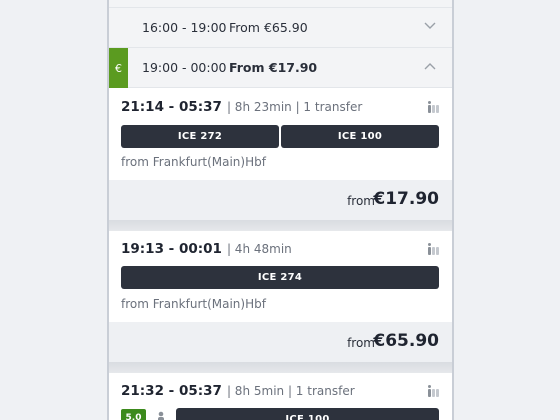  I want to click on connection-timing: 21:14 - 05:37 | 8h 23min | 1 transfer, so click(241, 107).